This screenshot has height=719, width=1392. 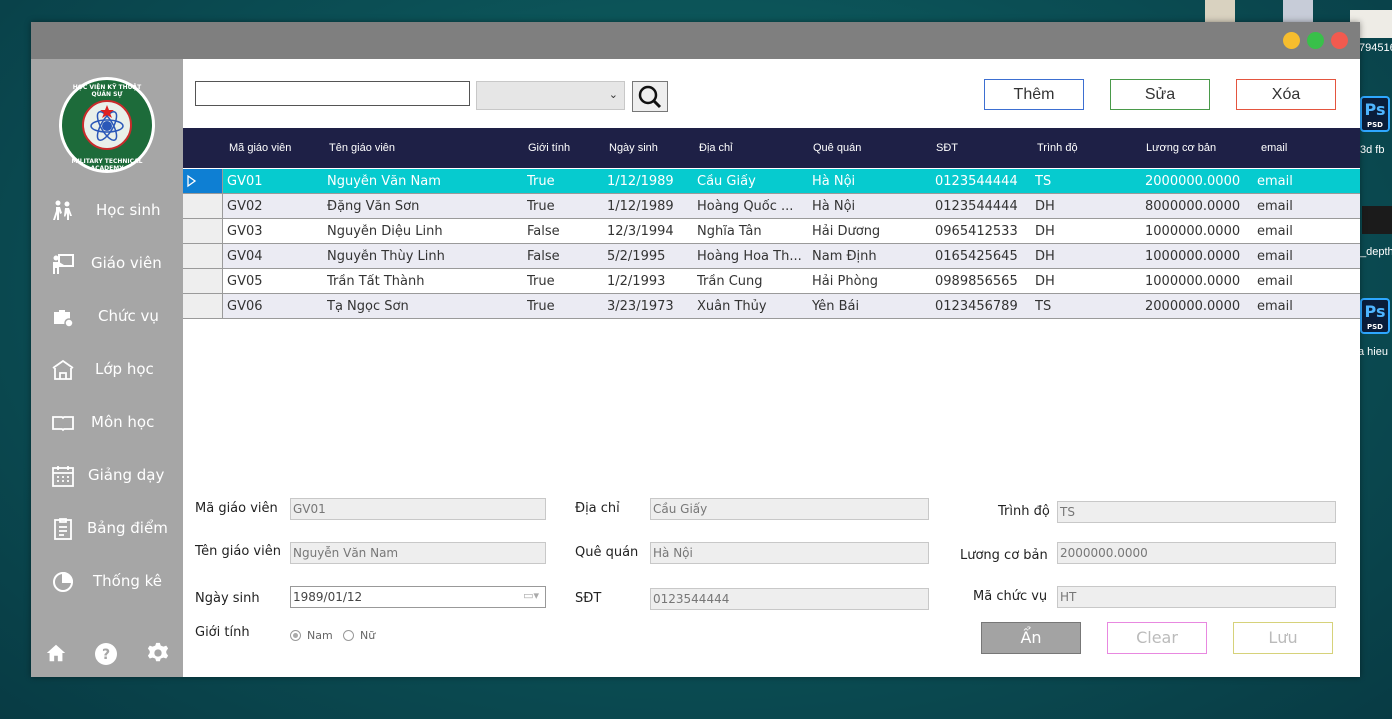 I want to click on column-header: Mã giáo viên, so click(x=260, y=148).